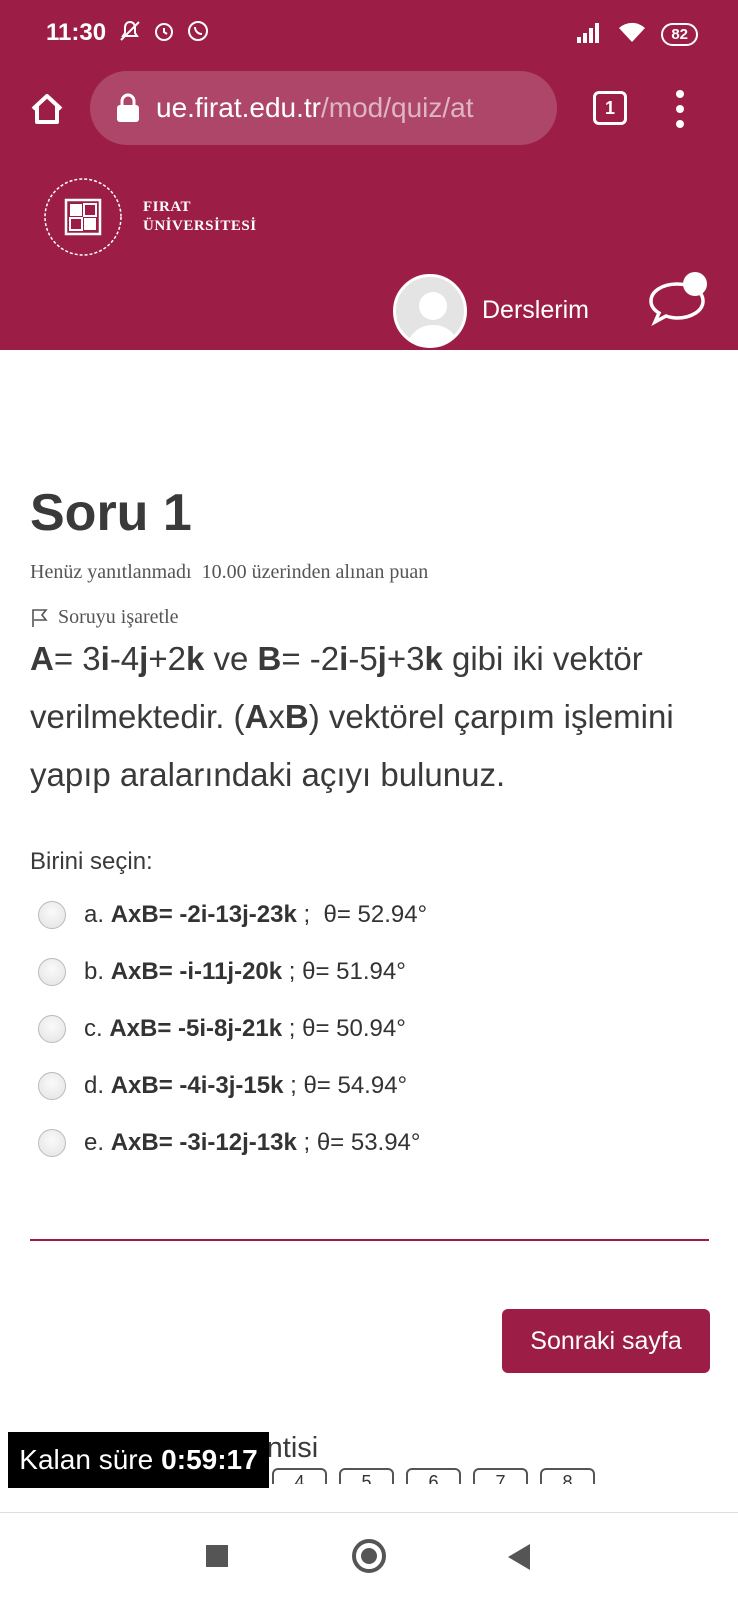 This screenshot has height=1600, width=738. Describe the element at coordinates (535, 310) in the screenshot. I see `my-courses-link: Derslerim` at that location.